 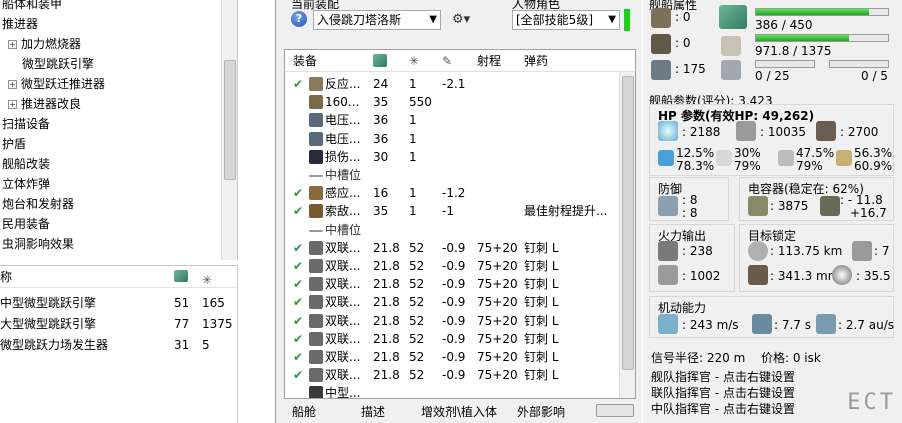 What do you see at coordinates (536, 61) in the screenshot?
I see `column-ammo: 弹药` at bounding box center [536, 61].